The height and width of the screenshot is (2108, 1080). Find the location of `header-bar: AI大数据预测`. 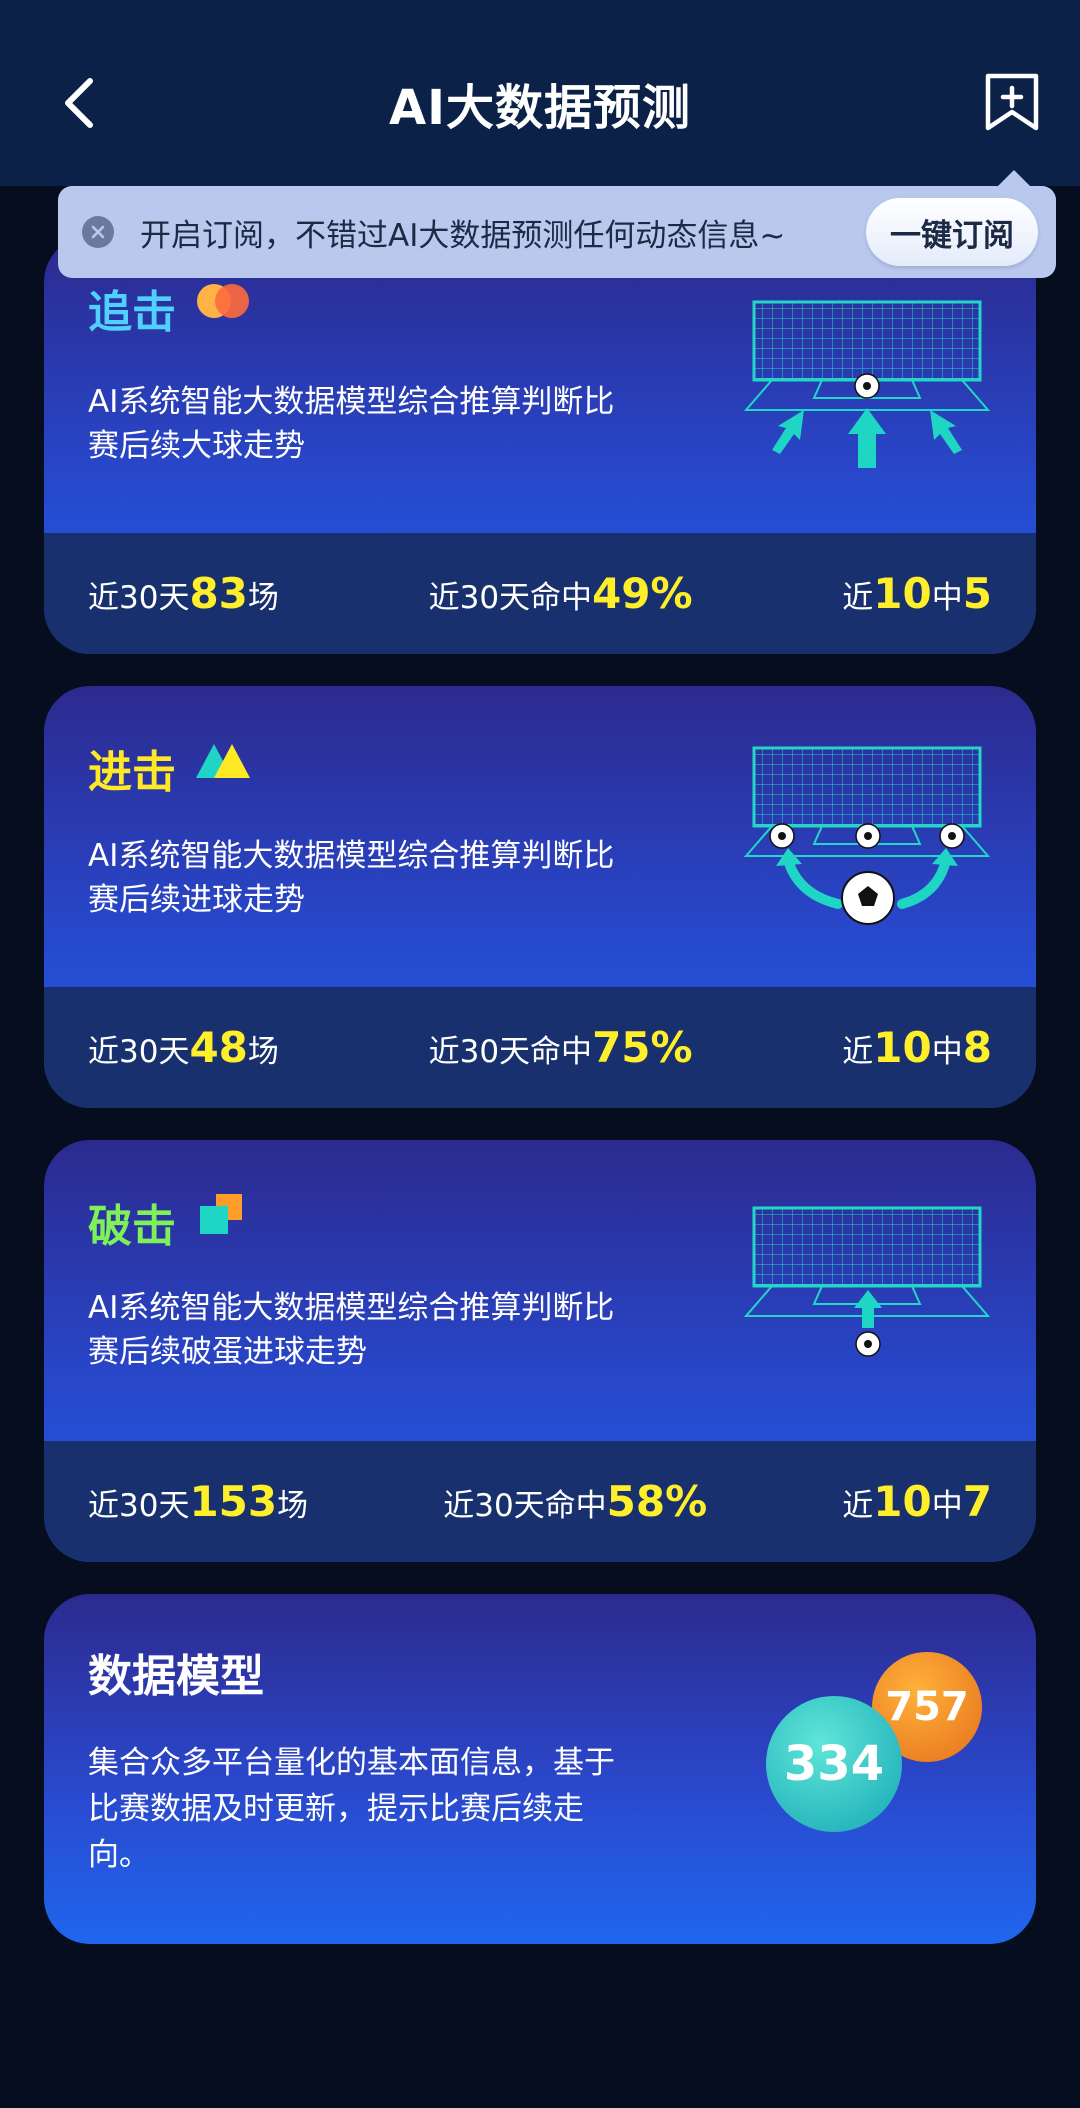

header-bar: AI大数据预测 is located at coordinates (540, 93).